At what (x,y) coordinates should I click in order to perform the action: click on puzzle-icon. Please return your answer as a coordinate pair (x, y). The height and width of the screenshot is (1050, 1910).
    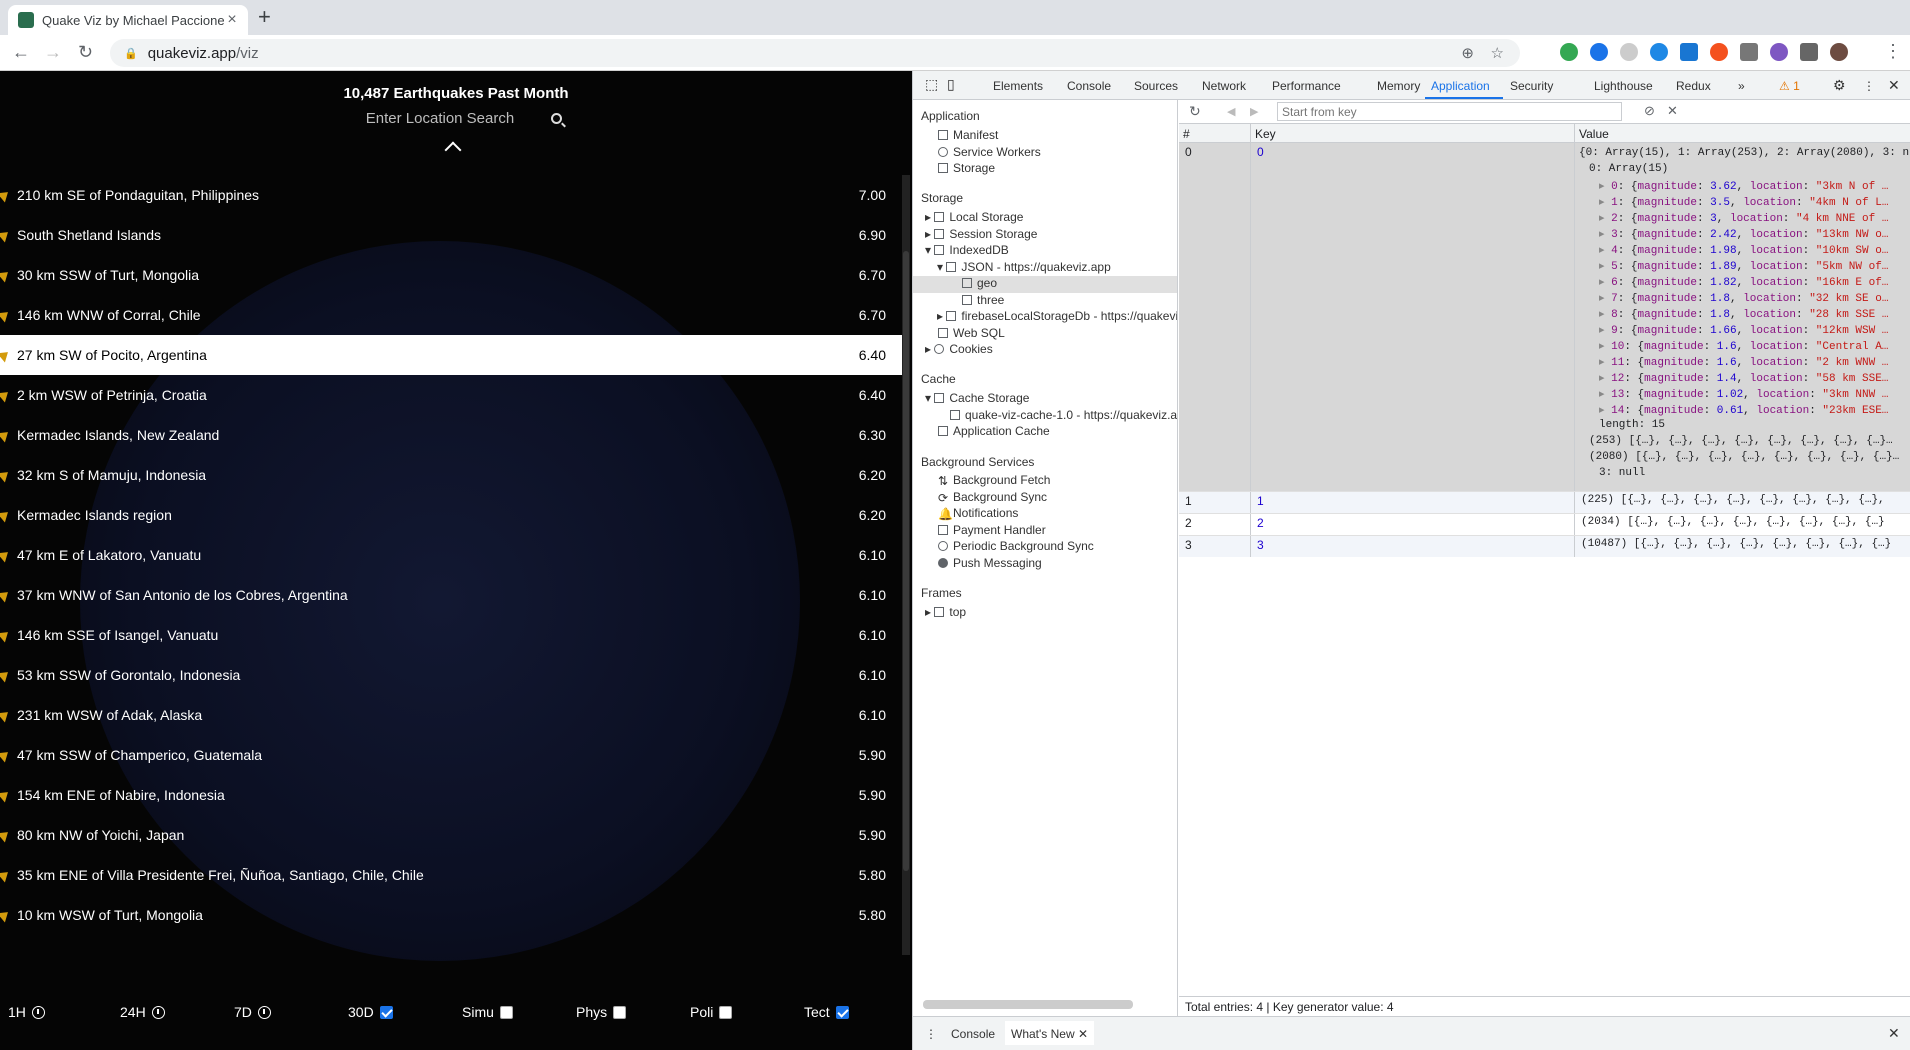
    Looking at the image, I should click on (1809, 52).